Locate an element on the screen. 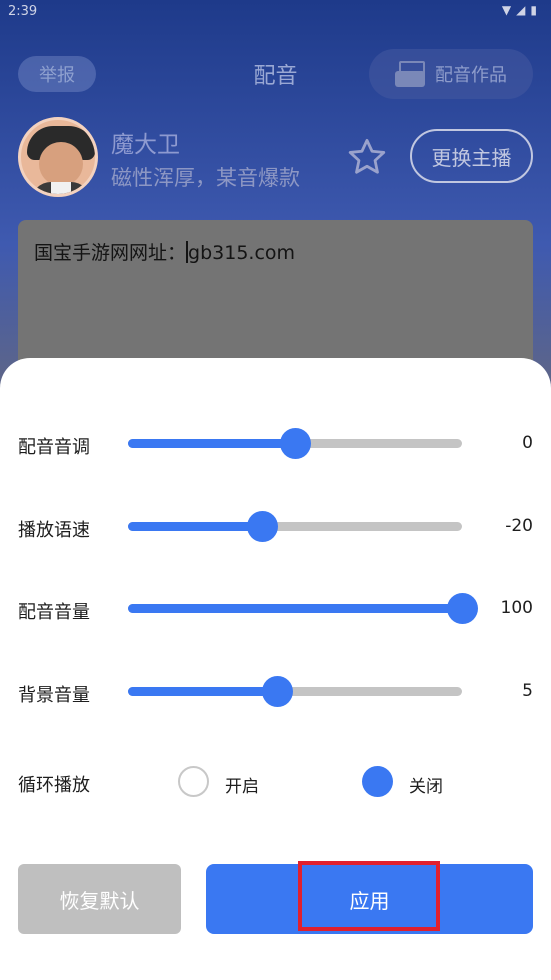  background-volume-slider is located at coordinates (295, 691).